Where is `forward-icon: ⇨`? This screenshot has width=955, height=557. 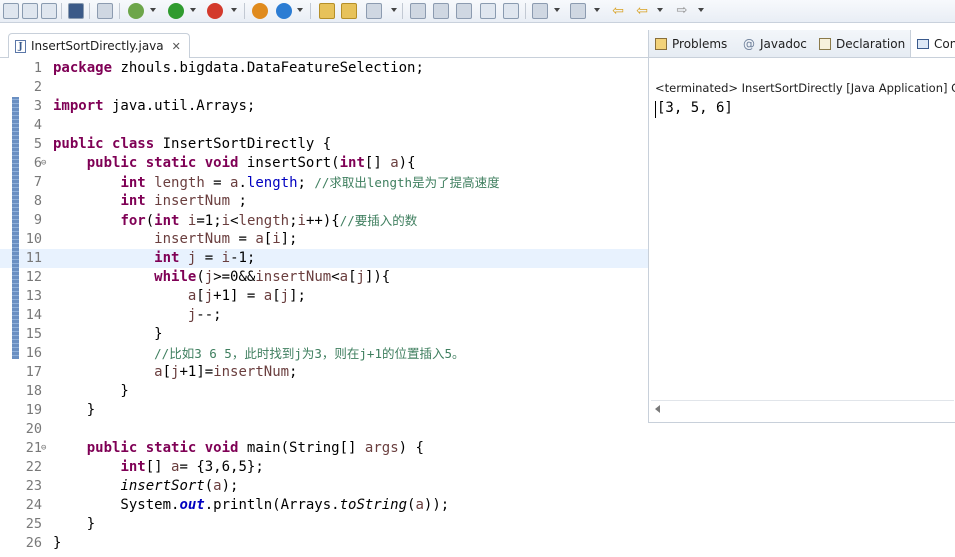
forward-icon: ⇨ is located at coordinates (682, 11).